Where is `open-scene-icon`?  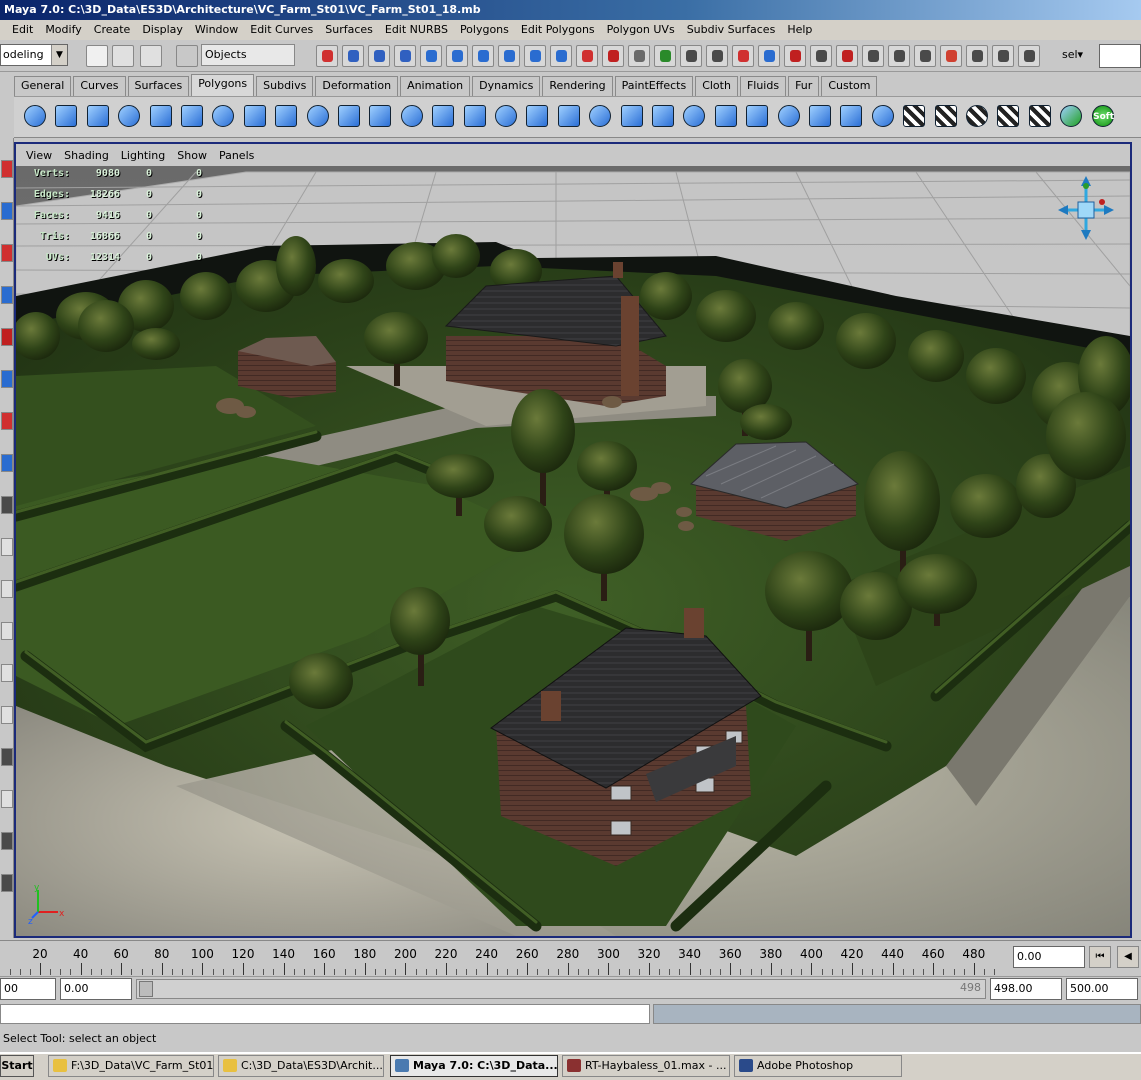
open-scene-icon is located at coordinates (123, 56).